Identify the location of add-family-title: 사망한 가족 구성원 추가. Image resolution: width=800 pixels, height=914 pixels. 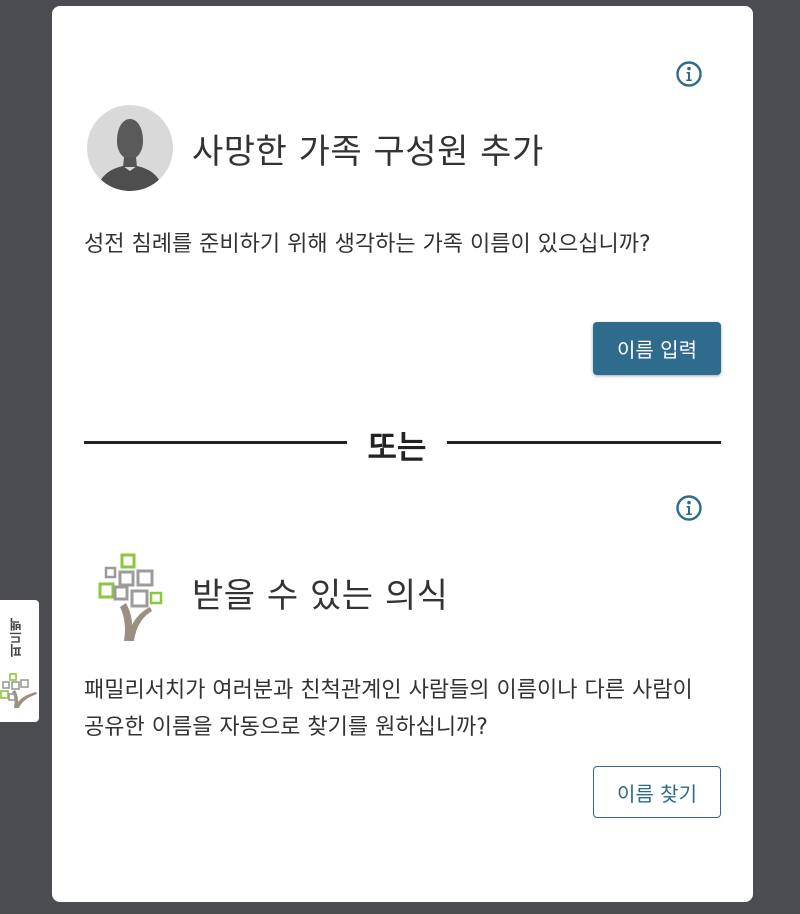
(368, 152).